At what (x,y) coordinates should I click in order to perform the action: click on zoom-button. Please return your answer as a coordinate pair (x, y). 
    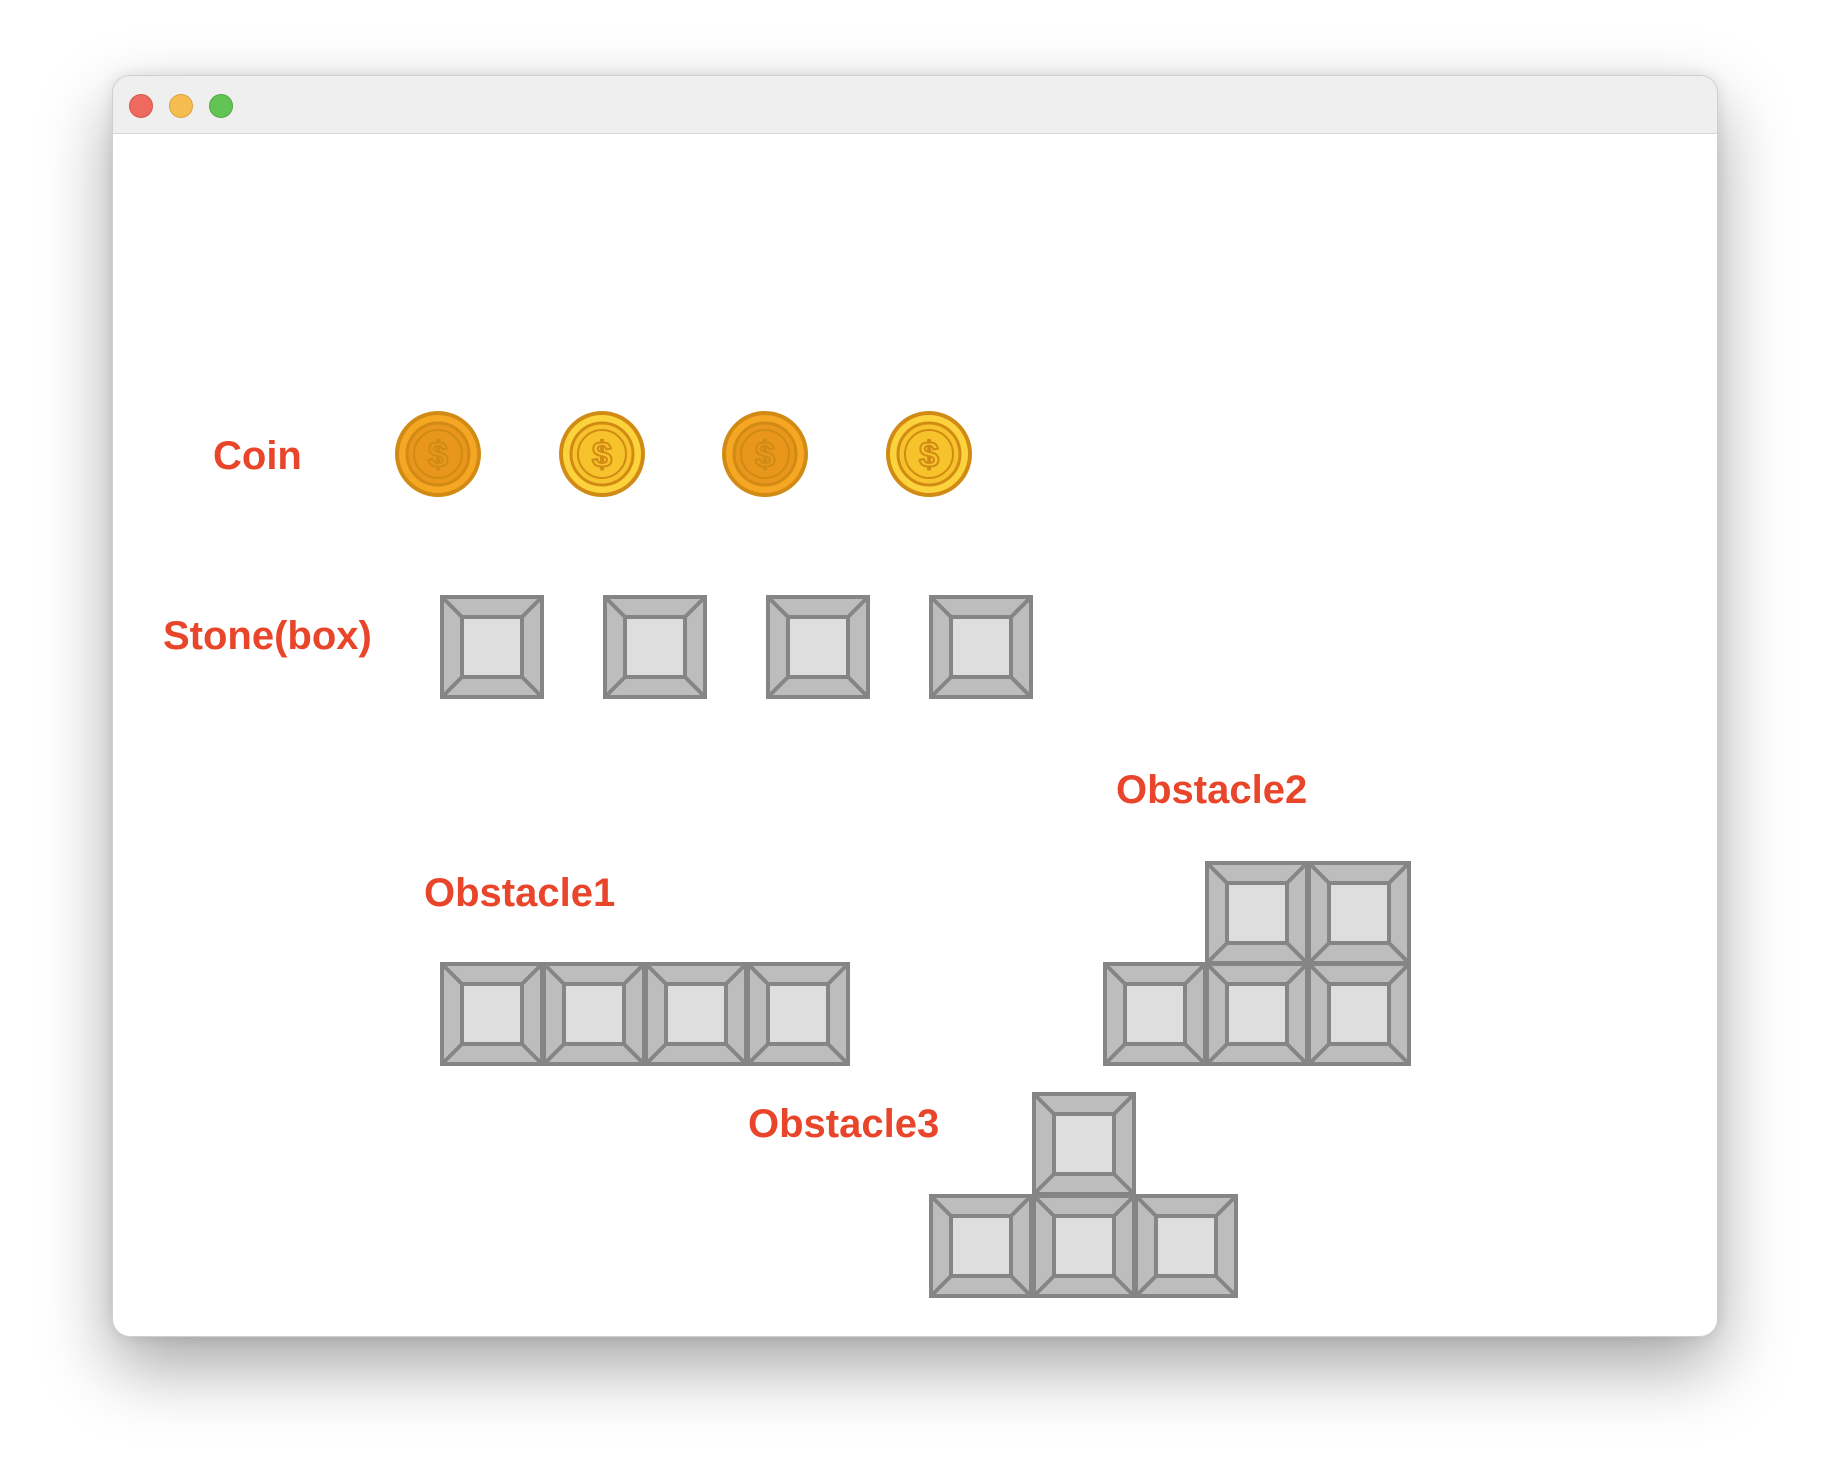
    Looking at the image, I should click on (221, 106).